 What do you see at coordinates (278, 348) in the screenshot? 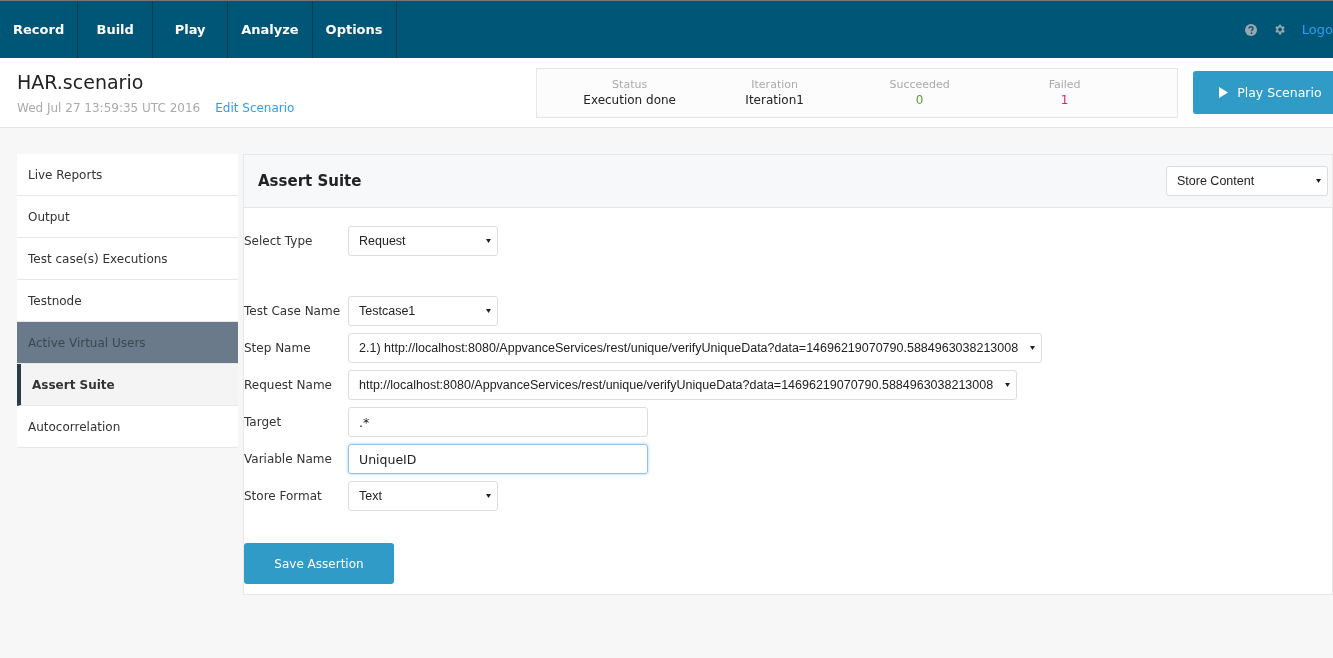
I see `field-label: Step Name` at bounding box center [278, 348].